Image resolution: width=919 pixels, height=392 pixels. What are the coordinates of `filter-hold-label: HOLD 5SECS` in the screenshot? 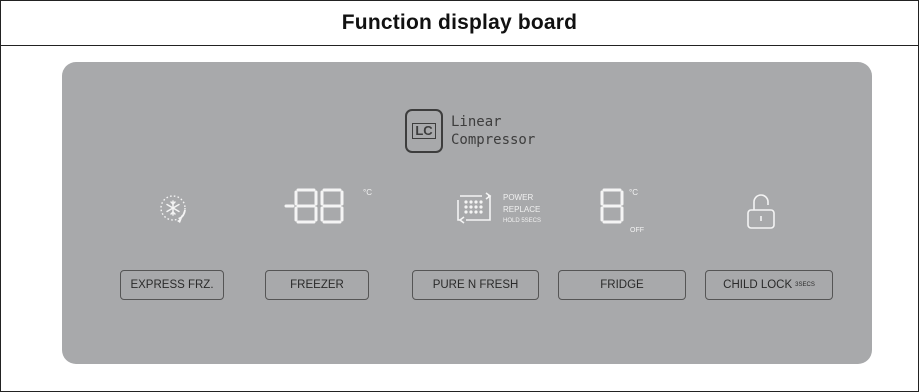 It's located at (522, 221).